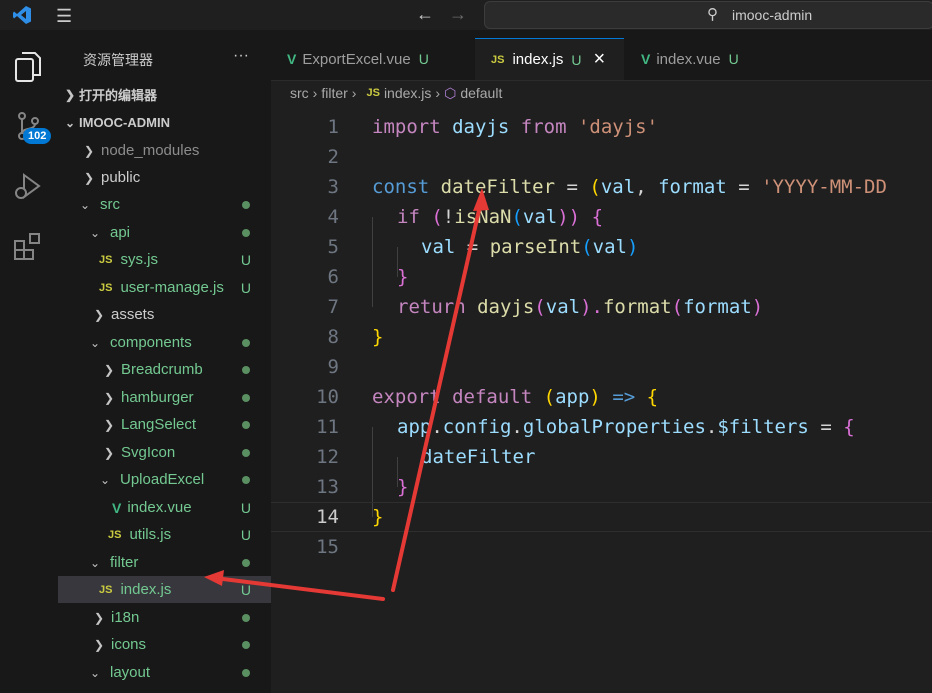 This screenshot has height=693, width=932. What do you see at coordinates (515, 127) in the screenshot?
I see `code-text: import dayjs from 'dayjs'` at bounding box center [515, 127].